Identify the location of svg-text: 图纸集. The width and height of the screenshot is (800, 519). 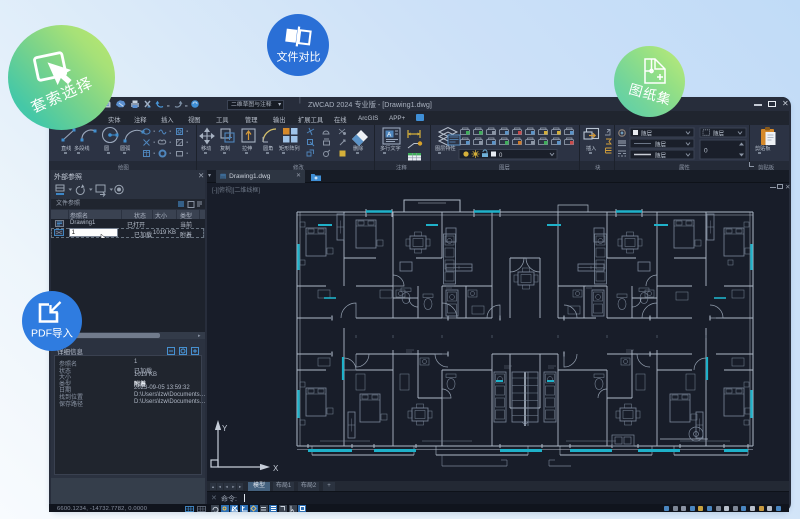
(650, 94).